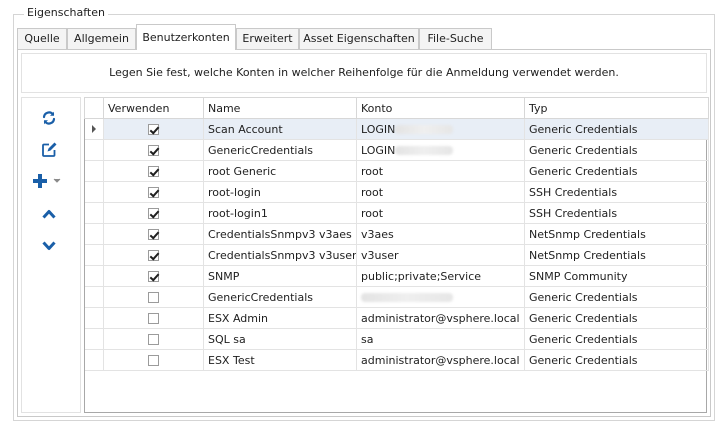 Image resolution: width=723 pixels, height=428 pixels. What do you see at coordinates (49, 118) in the screenshot?
I see `refresh-button` at bounding box center [49, 118].